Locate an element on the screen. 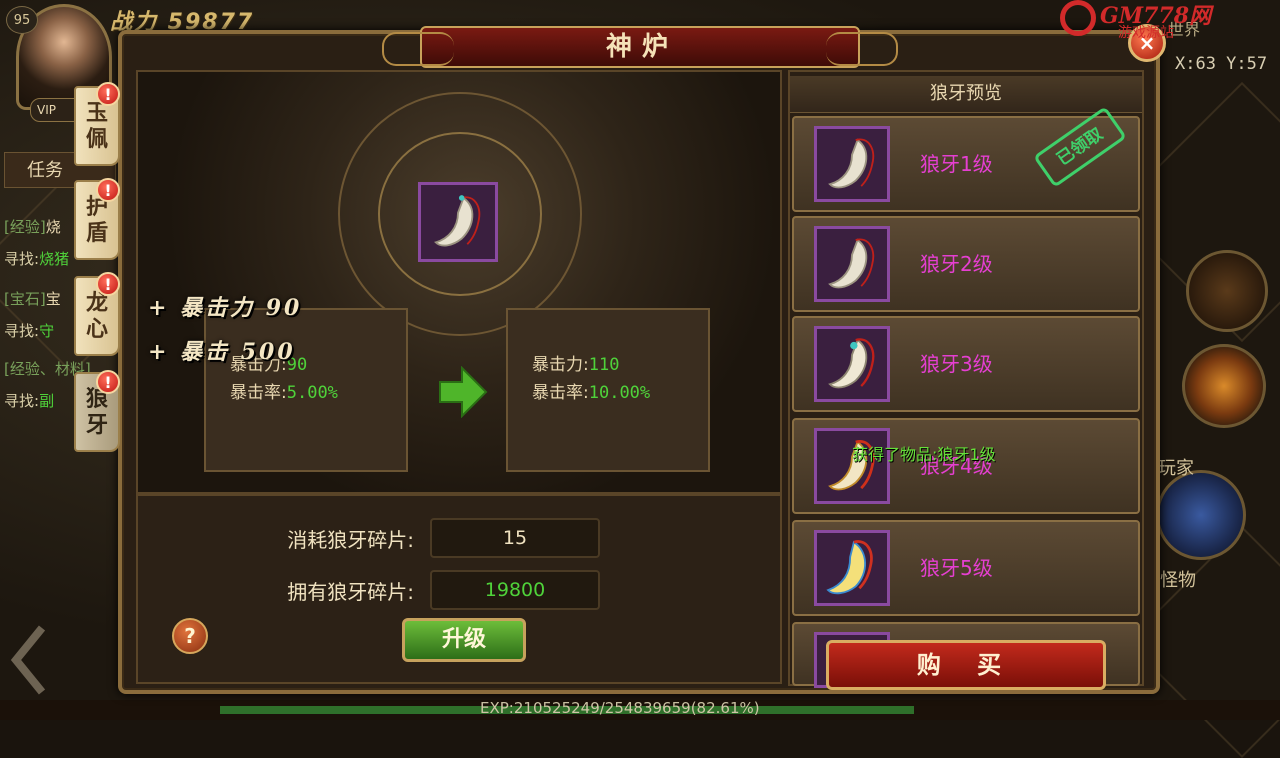 This screenshot has width=1280, height=758. tab-label: 佩 is located at coordinates (96, 139).